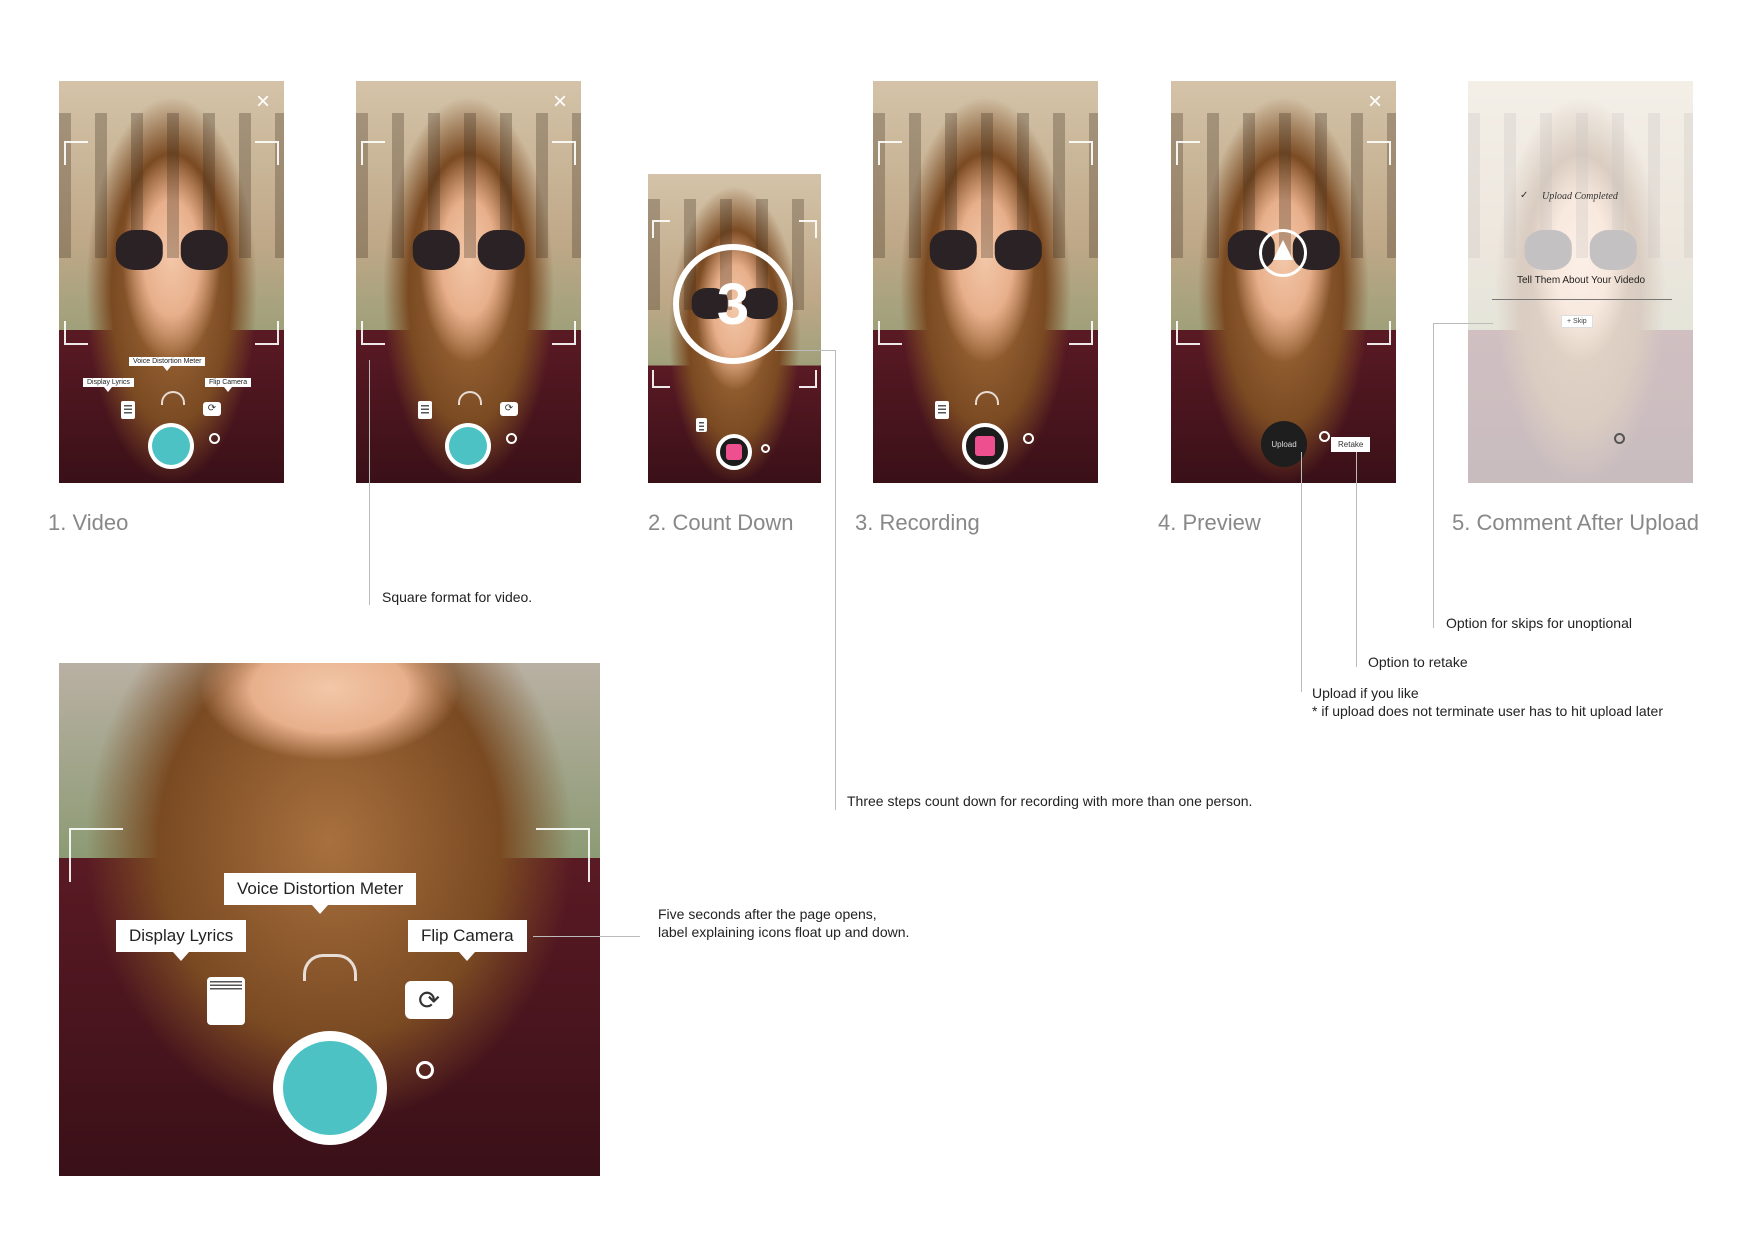 This screenshot has height=1240, width=1754. I want to click on skip-button: + Skip, so click(1577, 321).